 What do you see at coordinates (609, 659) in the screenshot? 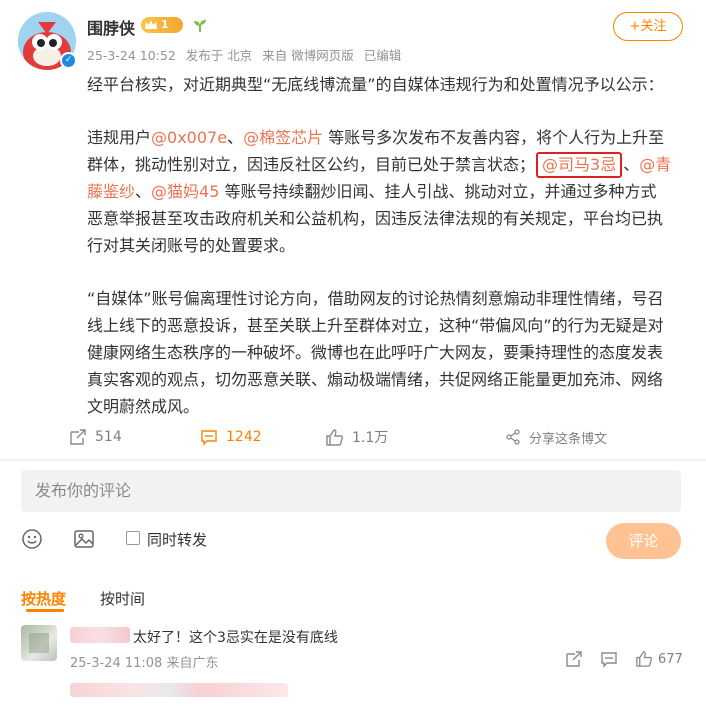
I see `comment-reply-icon` at bounding box center [609, 659].